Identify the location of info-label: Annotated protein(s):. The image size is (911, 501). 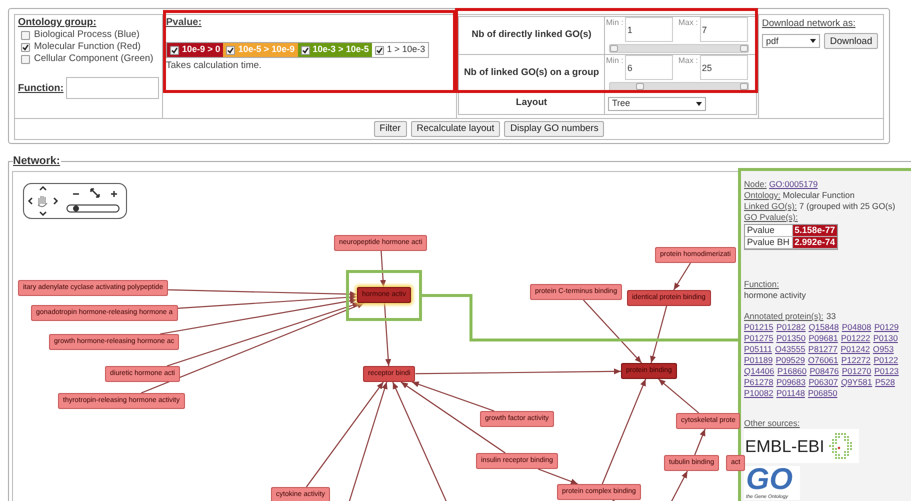
(784, 316).